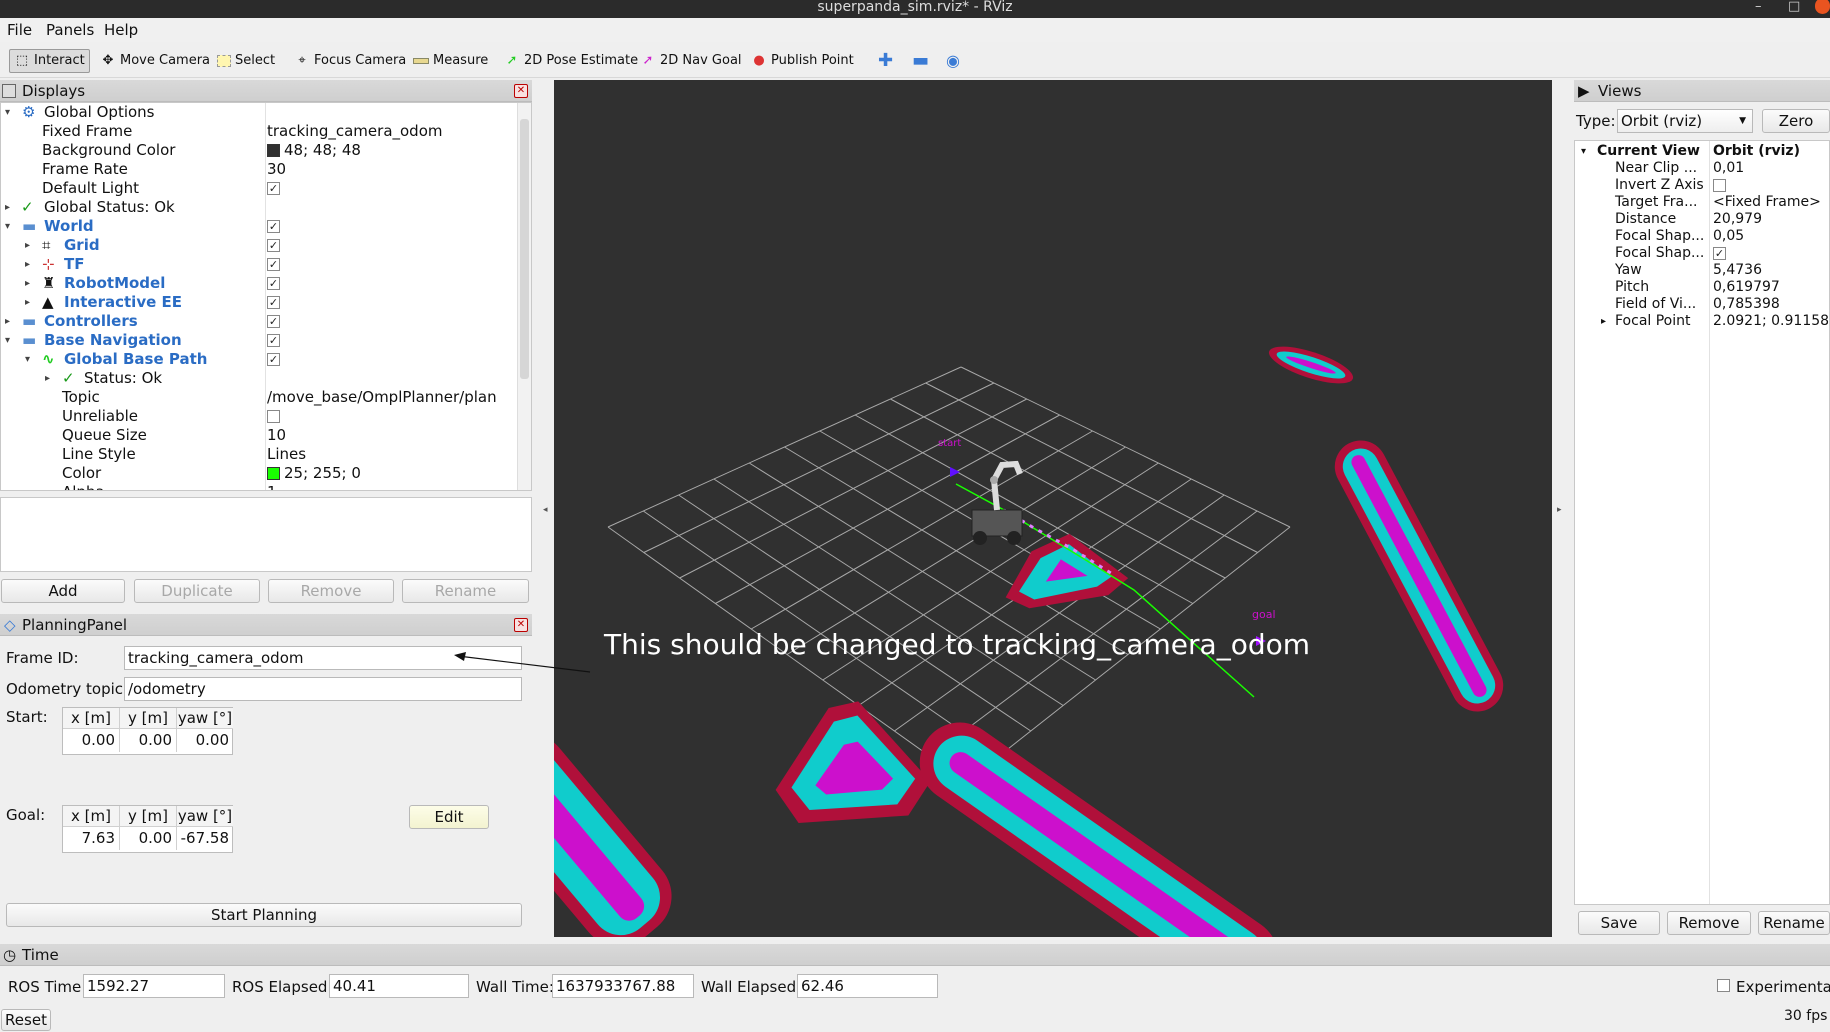 The width and height of the screenshot is (1830, 1032). What do you see at coordinates (1794, 923) in the screenshot?
I see `rename-view-button: Rename` at bounding box center [1794, 923].